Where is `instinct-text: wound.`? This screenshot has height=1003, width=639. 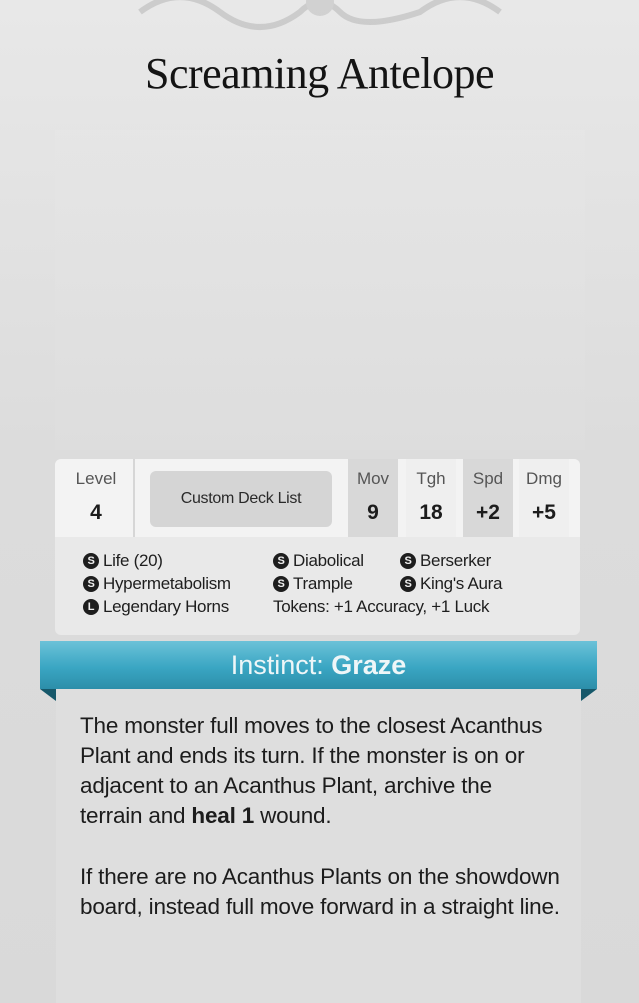
instinct-text: wound. is located at coordinates (293, 815).